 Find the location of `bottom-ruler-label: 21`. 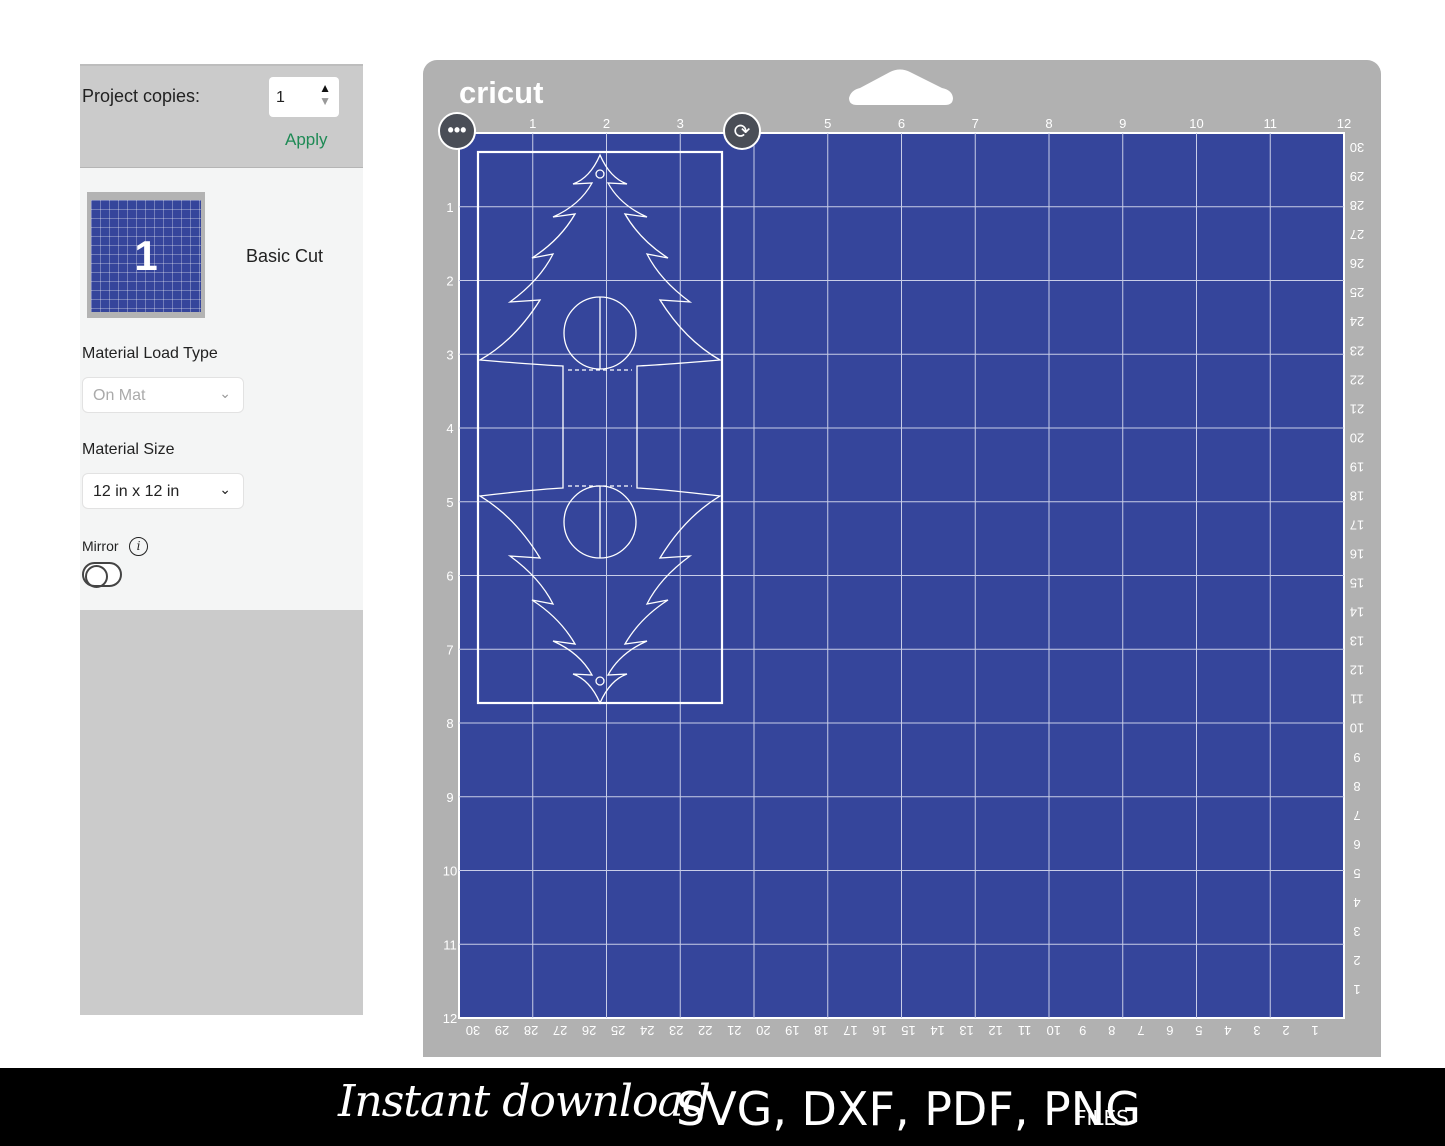

bottom-ruler-label: 21 is located at coordinates (734, 1030).